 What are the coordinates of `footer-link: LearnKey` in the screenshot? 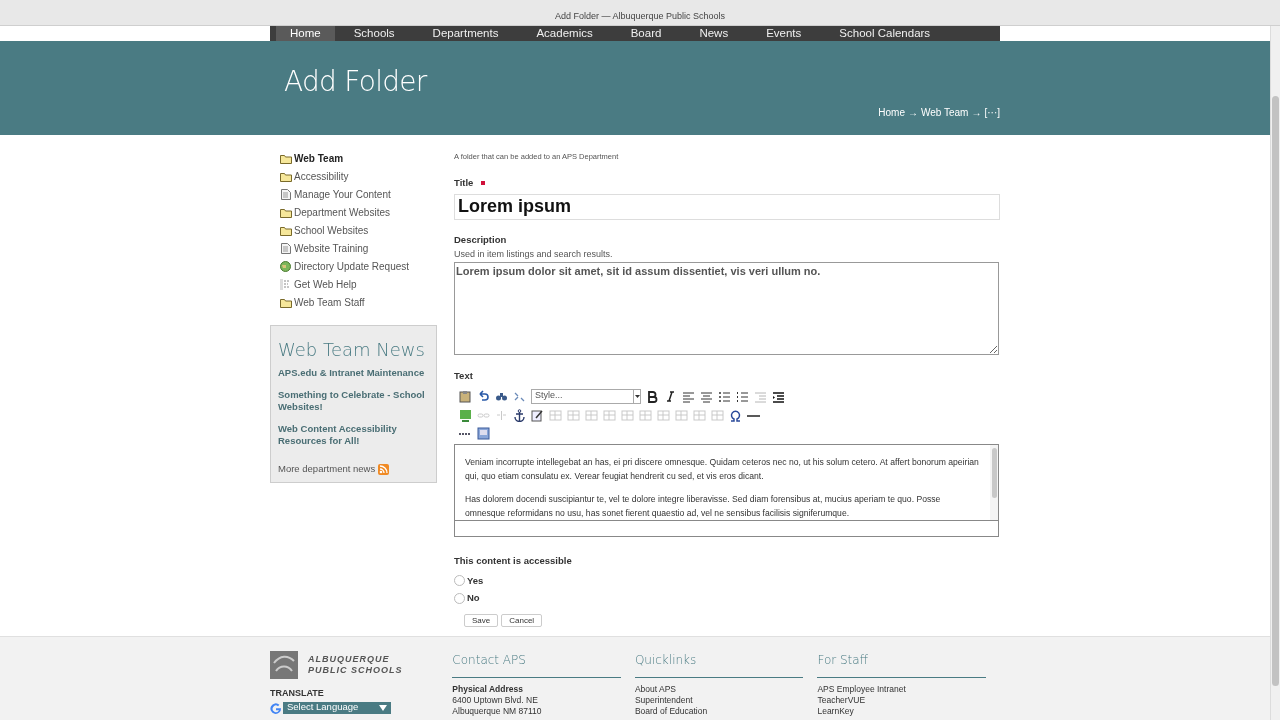 It's located at (901, 711).